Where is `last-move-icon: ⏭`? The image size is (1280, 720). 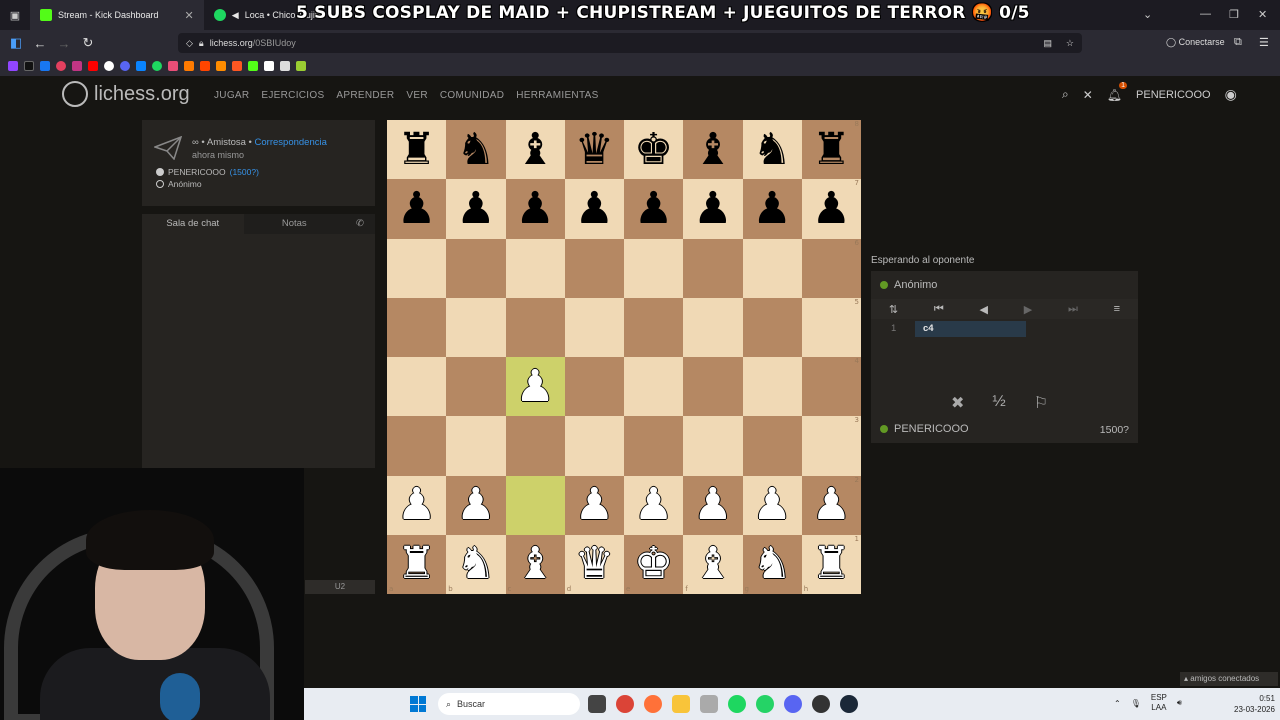 last-move-icon: ⏭ is located at coordinates (1073, 309).